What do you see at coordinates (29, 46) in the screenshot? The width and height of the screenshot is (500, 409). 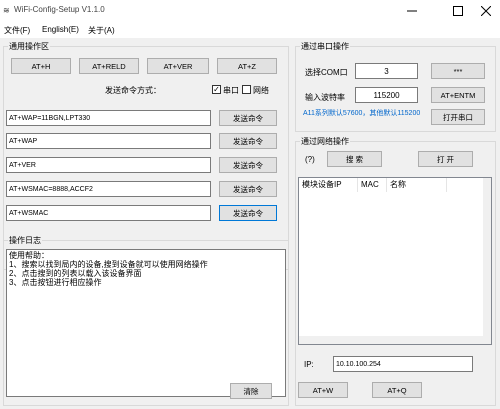 I see `common-ops-title: 通用操作区` at bounding box center [29, 46].